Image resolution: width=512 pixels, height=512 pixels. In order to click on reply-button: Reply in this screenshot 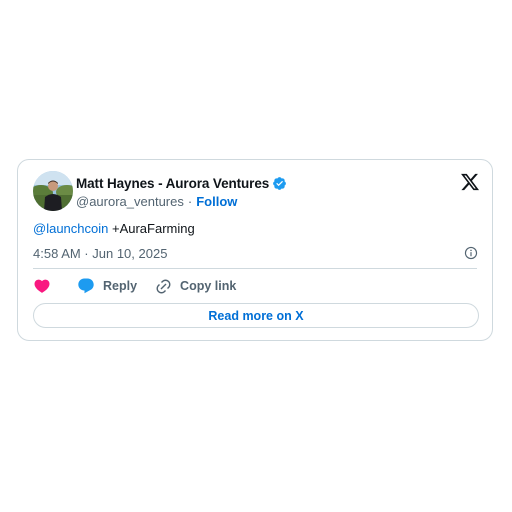, I will do `click(107, 286)`.